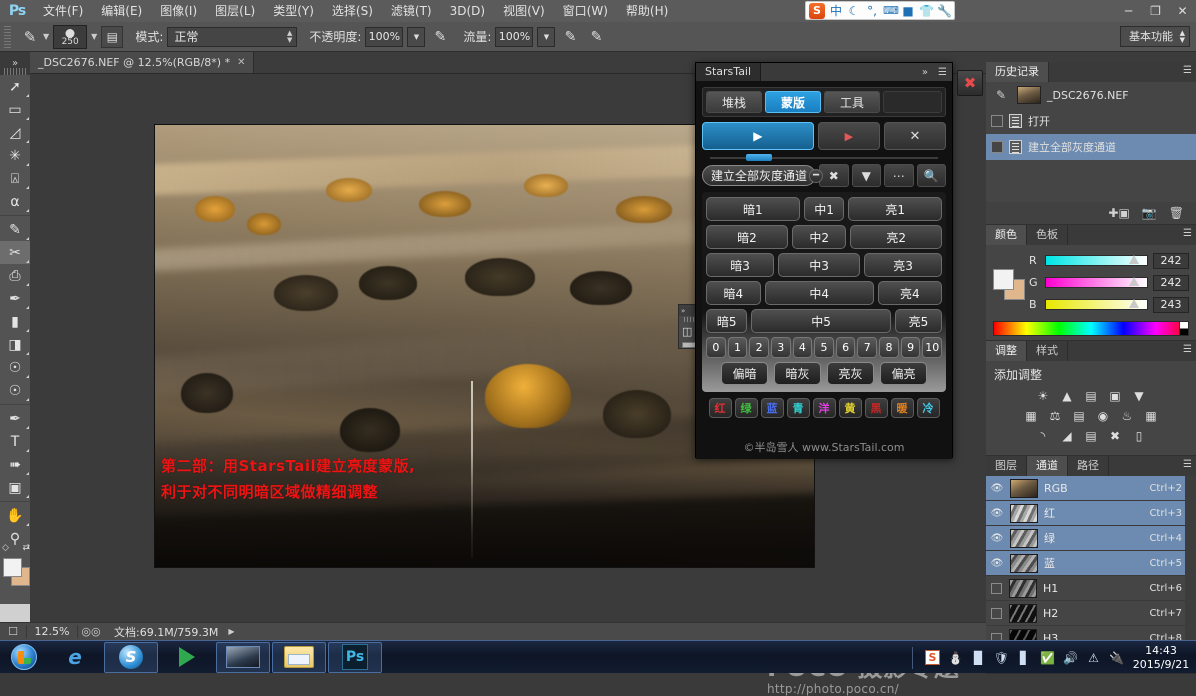  What do you see at coordinates (854, 11) in the screenshot?
I see `moon-icon: ☾` at bounding box center [854, 11].